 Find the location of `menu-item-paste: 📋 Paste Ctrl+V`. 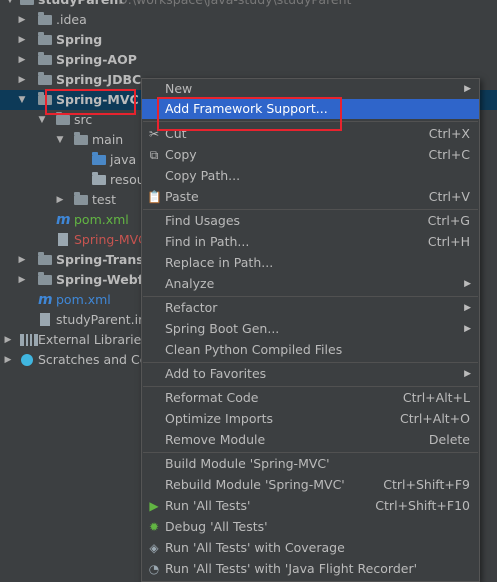

menu-item-paste: 📋 Paste Ctrl+V is located at coordinates (310, 197).